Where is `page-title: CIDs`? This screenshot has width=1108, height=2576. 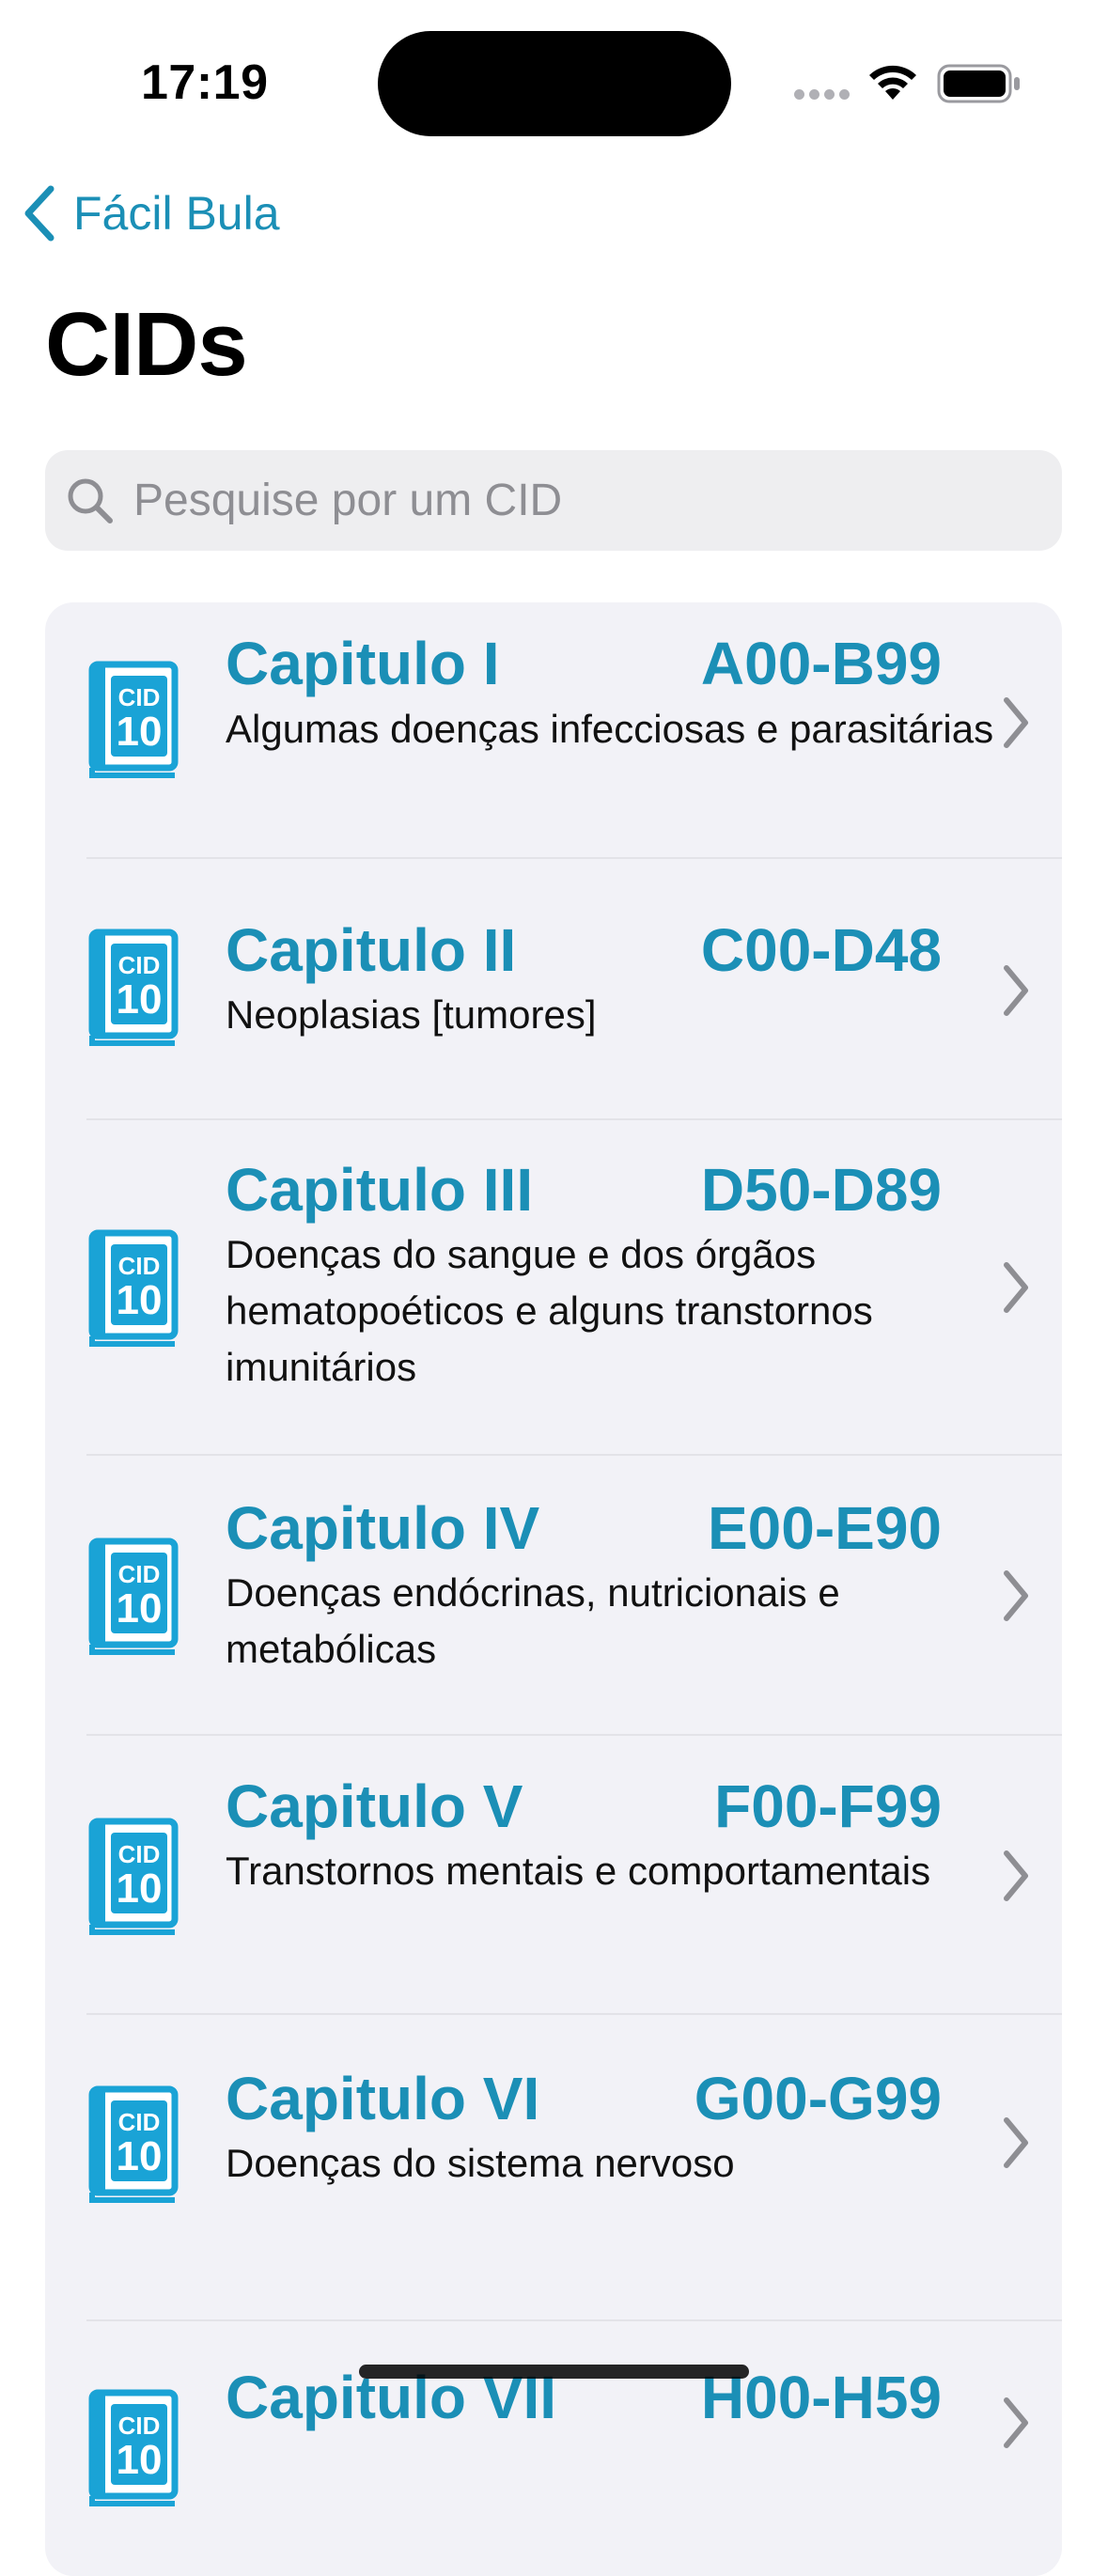 page-title: CIDs is located at coordinates (146, 344).